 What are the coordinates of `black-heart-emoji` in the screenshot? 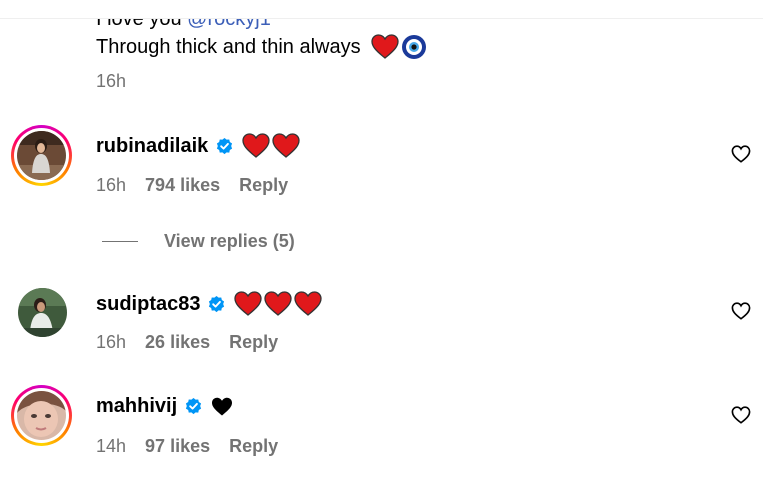 It's located at (222, 406).